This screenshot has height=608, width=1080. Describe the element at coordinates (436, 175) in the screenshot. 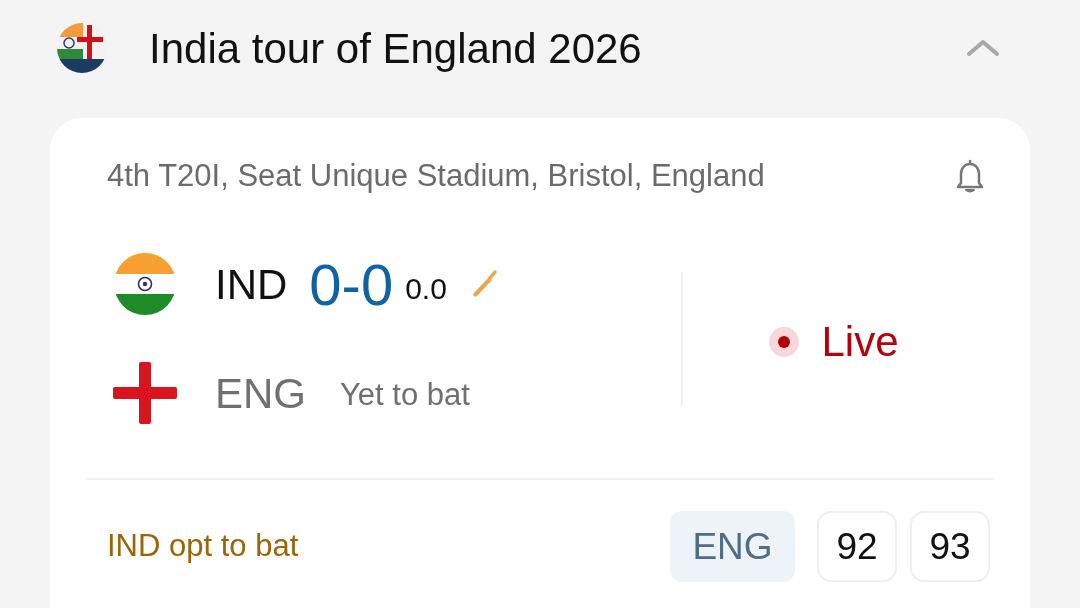

I see `match-info: 4th T20I, Seat Unique Stadium, Bristol, England` at that location.